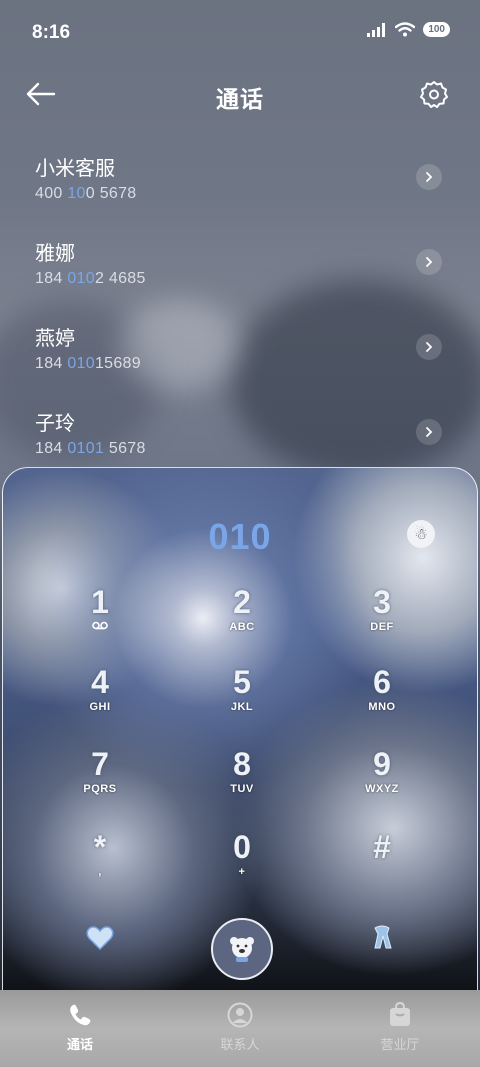 The width and height of the screenshot is (480, 1067). I want to click on contact-number: 184 0102 4685, so click(90, 278).